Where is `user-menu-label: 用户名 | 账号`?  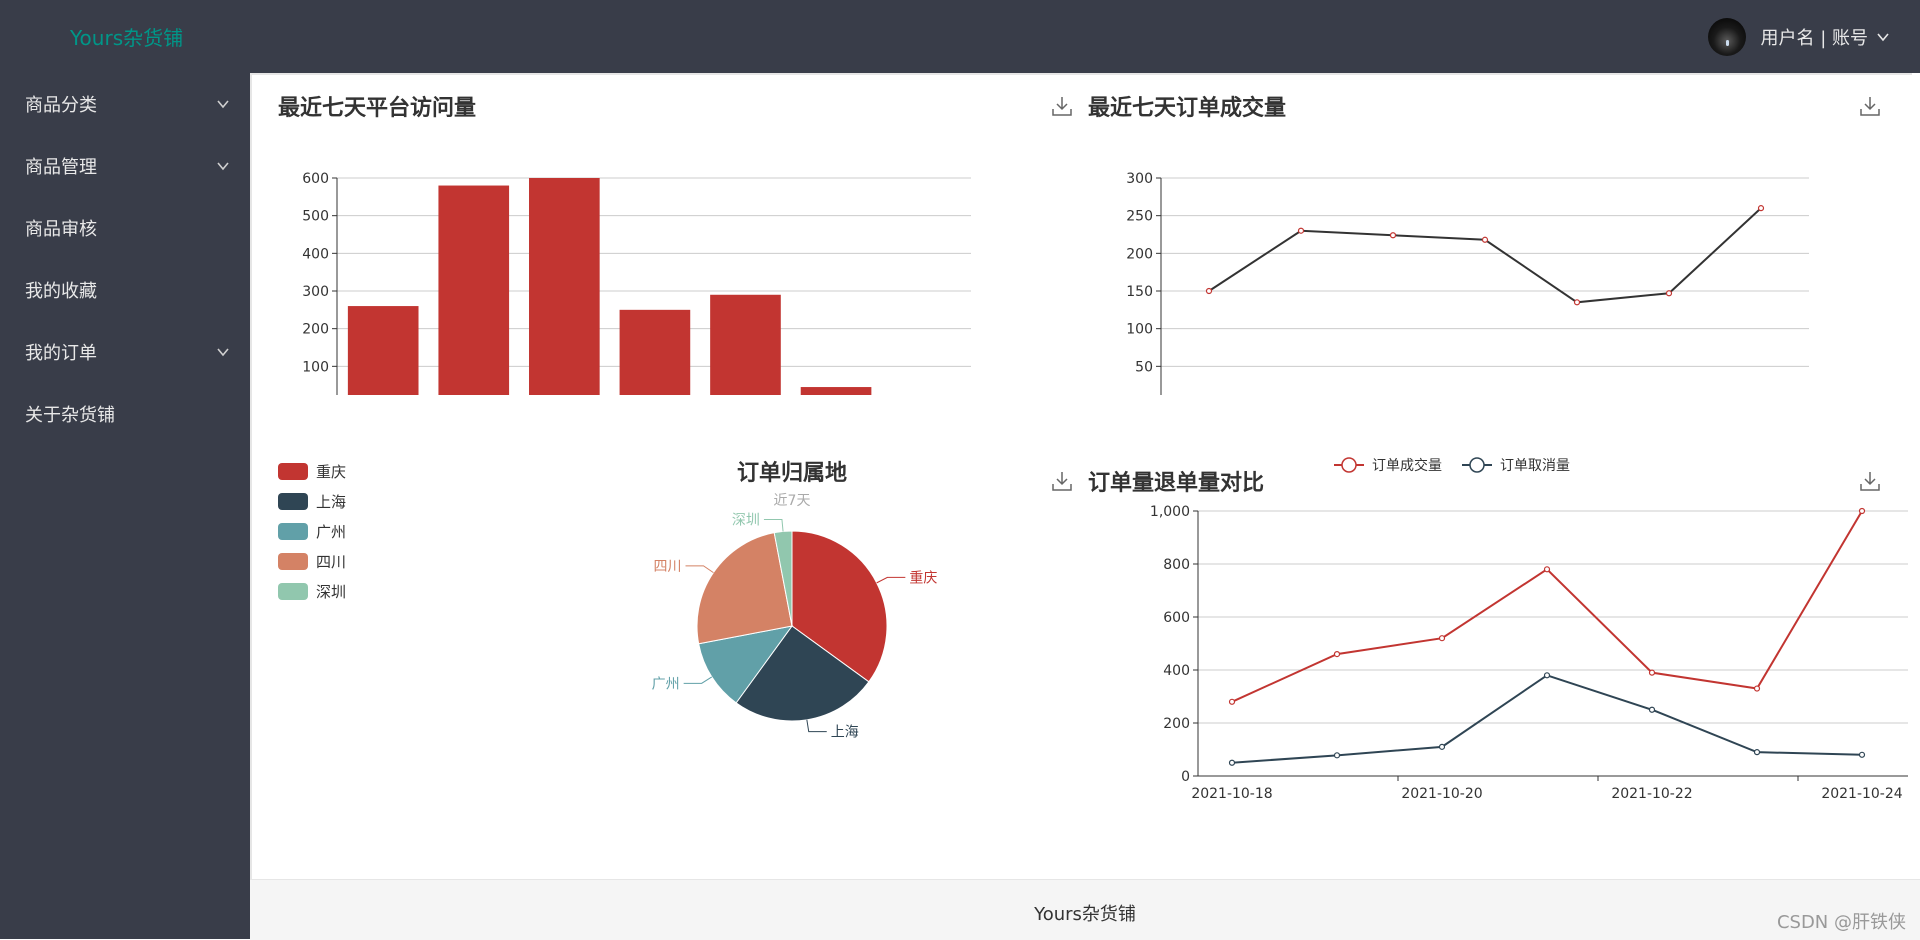
user-menu-label: 用户名 | 账号 is located at coordinates (1814, 38).